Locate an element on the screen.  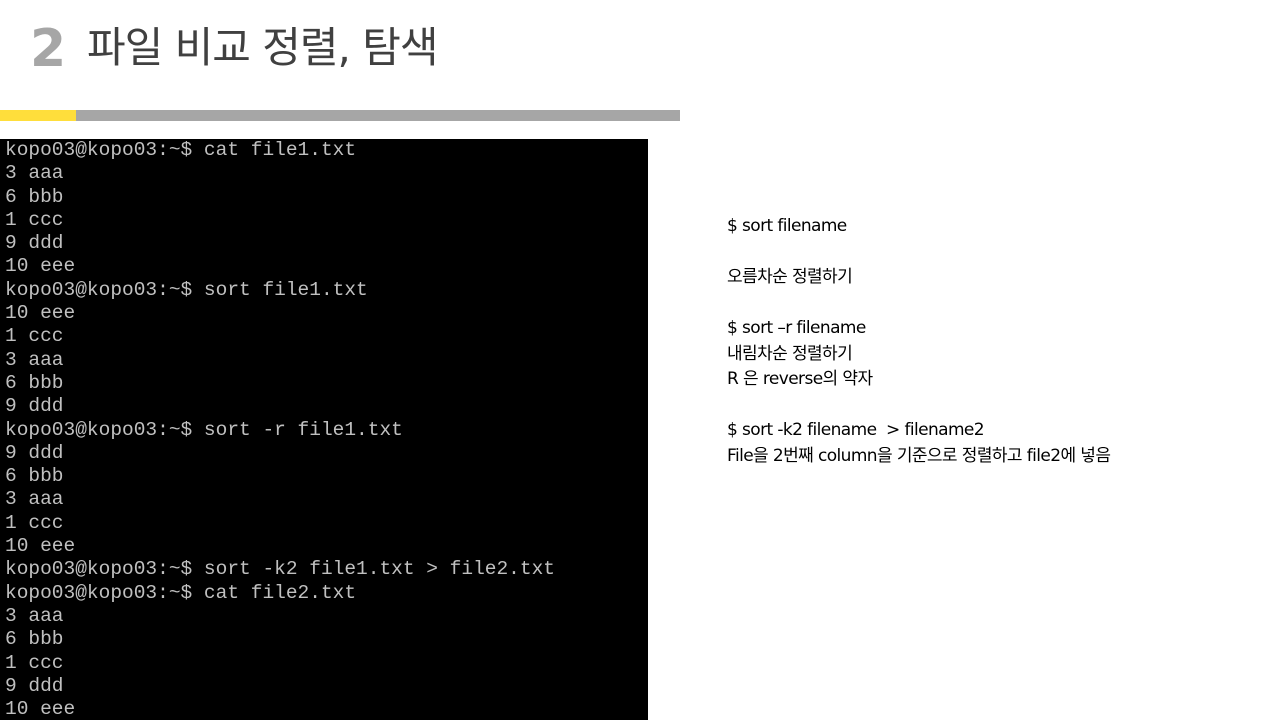
note-reverse-description: 내림차순 정렬하기 is located at coordinates (790, 353).